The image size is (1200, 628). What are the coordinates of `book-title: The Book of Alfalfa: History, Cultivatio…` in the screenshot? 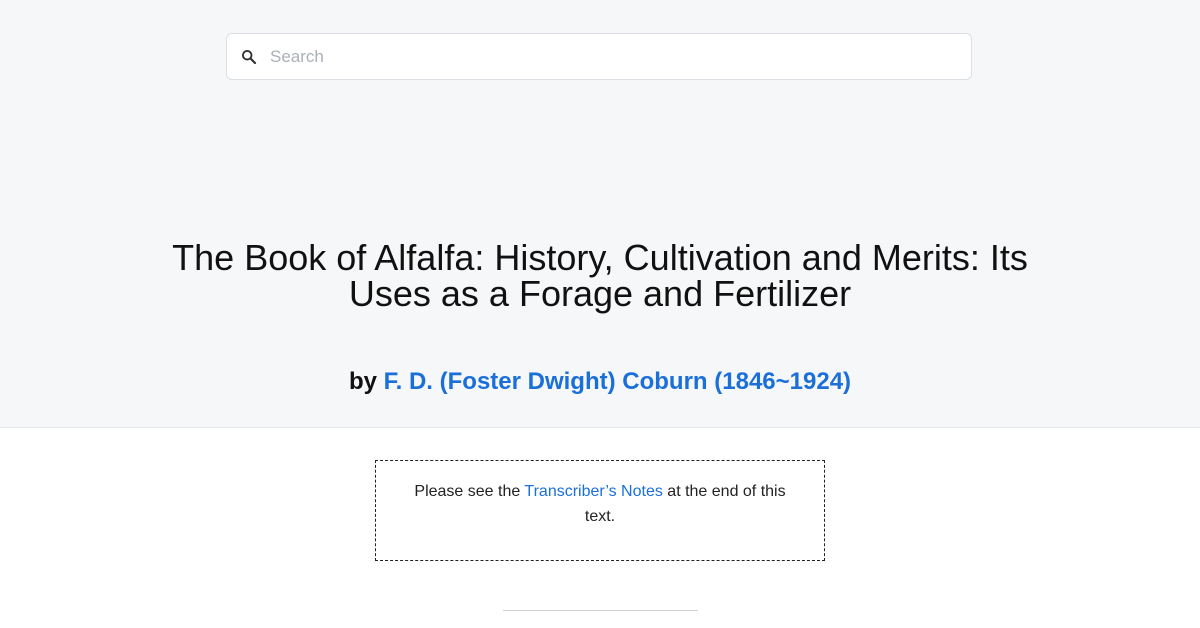 It's located at (600, 275).